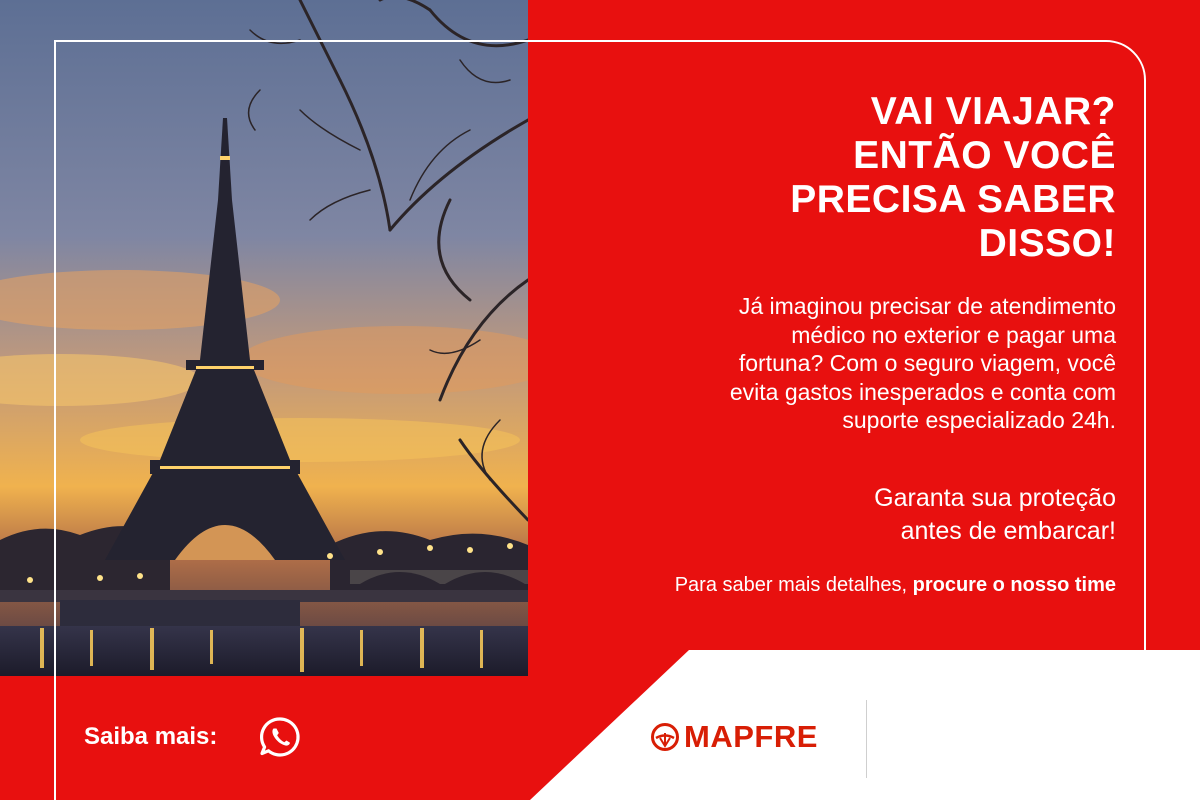  What do you see at coordinates (953, 199) in the screenshot?
I see `headline-line: PRECISA SABER` at bounding box center [953, 199].